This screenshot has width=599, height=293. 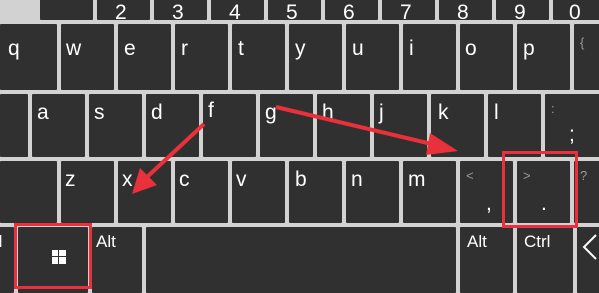 What do you see at coordinates (43, 112) in the screenshot?
I see `key-label: a` at bounding box center [43, 112].